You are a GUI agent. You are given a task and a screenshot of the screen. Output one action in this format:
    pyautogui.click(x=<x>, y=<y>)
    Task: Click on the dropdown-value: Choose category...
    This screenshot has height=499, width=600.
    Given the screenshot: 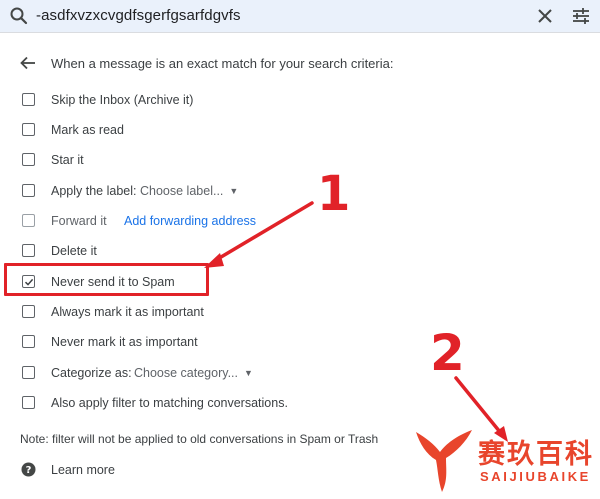 What is the action you would take?
    pyautogui.click(x=186, y=373)
    